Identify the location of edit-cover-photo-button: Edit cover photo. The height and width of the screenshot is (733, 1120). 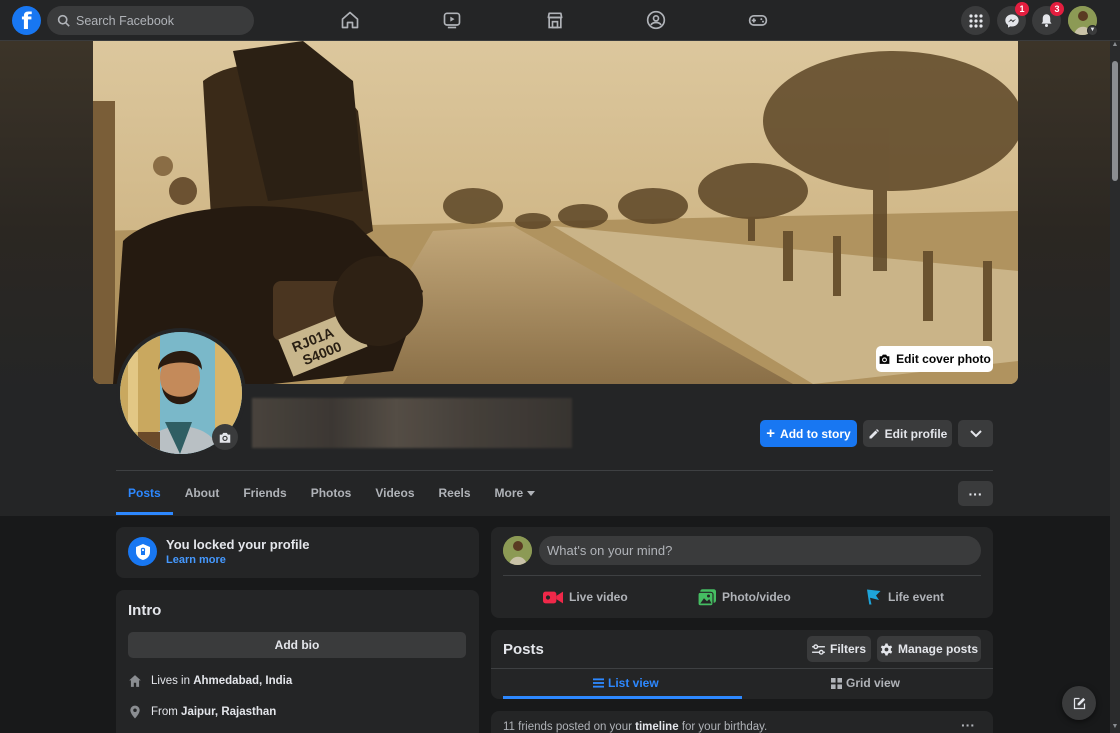
(934, 359).